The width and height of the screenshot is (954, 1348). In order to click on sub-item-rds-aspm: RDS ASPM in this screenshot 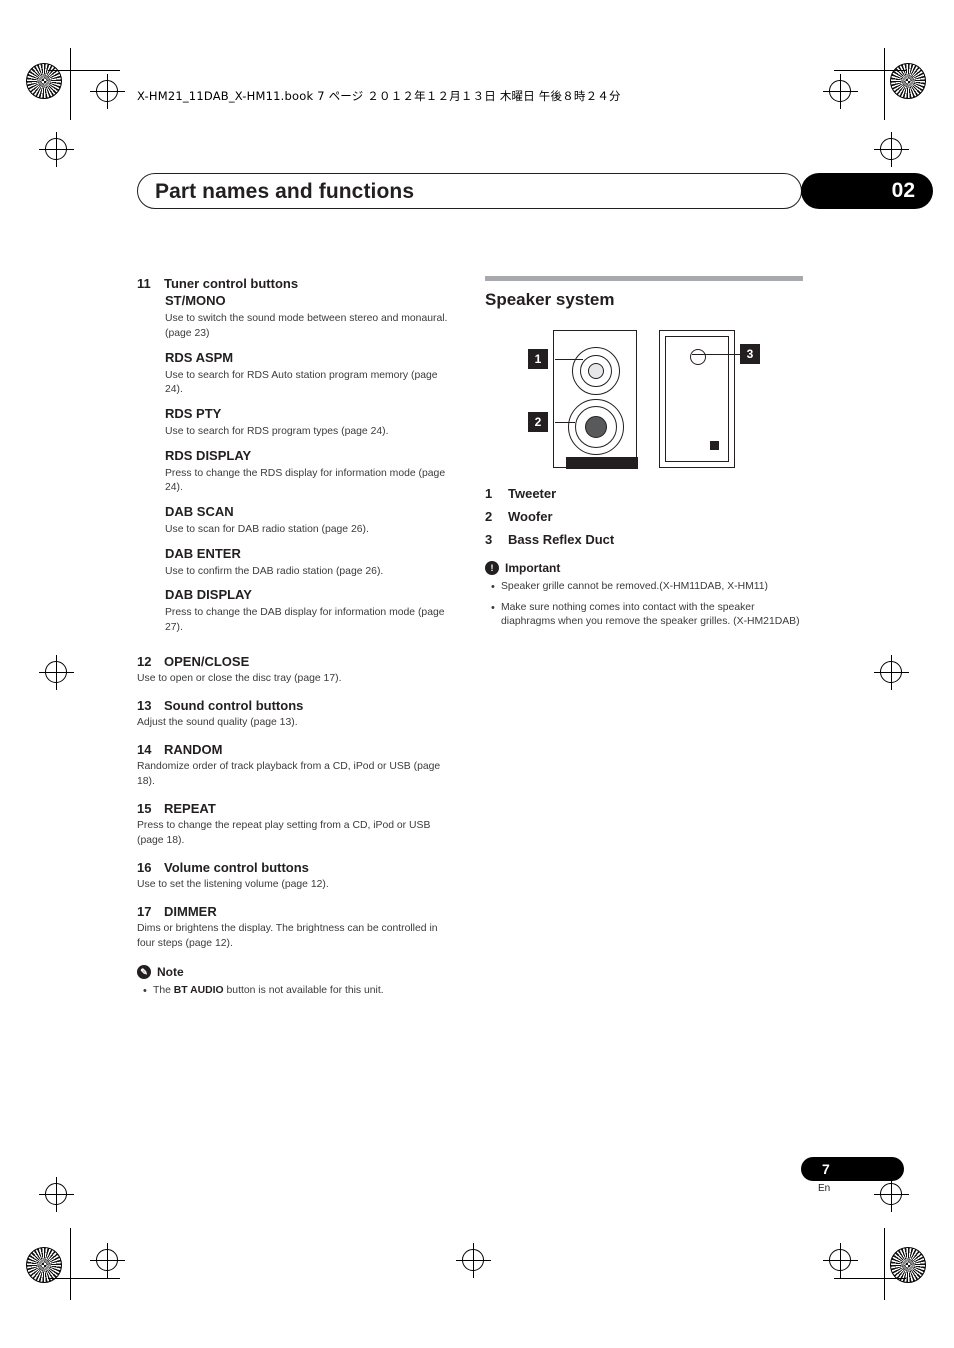, I will do `click(199, 357)`.